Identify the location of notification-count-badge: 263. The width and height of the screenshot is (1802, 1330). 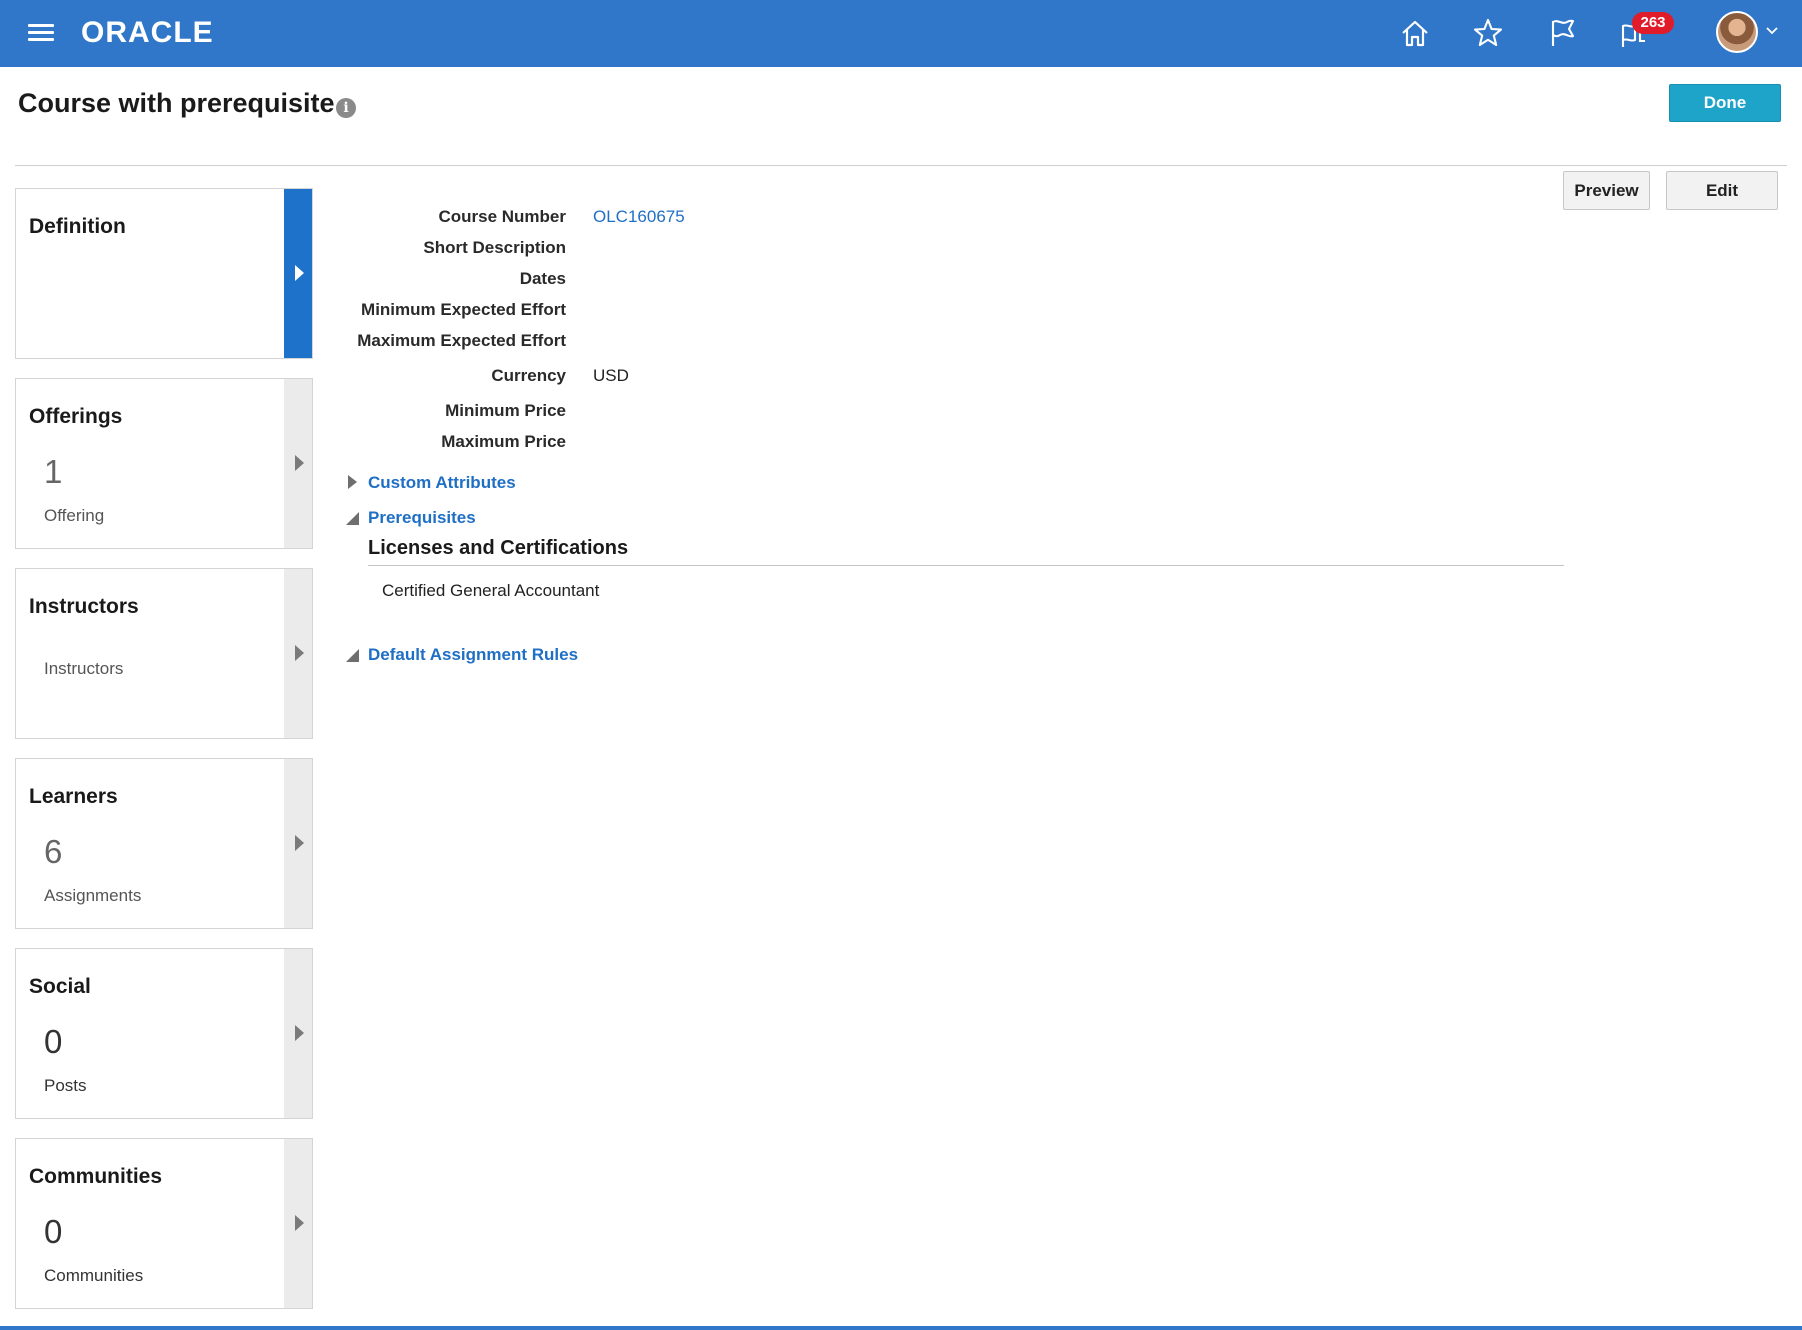
(1653, 23).